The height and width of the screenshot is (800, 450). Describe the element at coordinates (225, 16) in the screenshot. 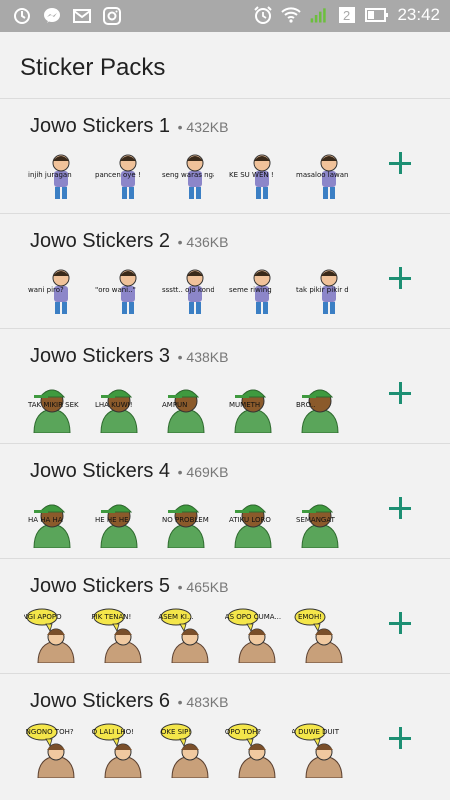

I see `status-bar: 2 23:42` at that location.